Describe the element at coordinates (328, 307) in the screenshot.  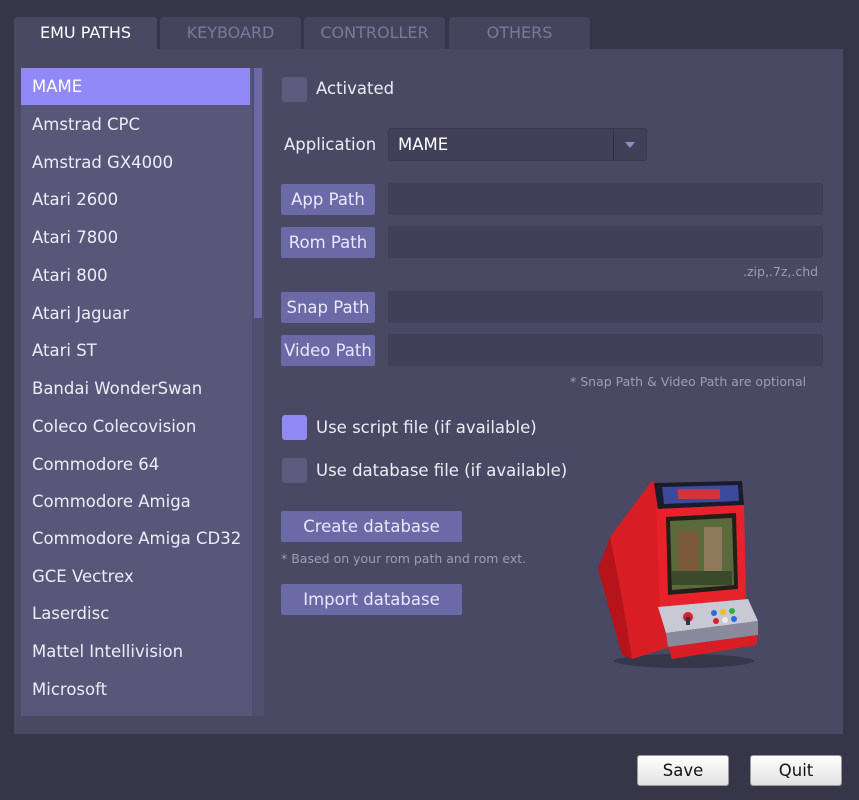
I see `snap-path-button: Snap Path` at that location.